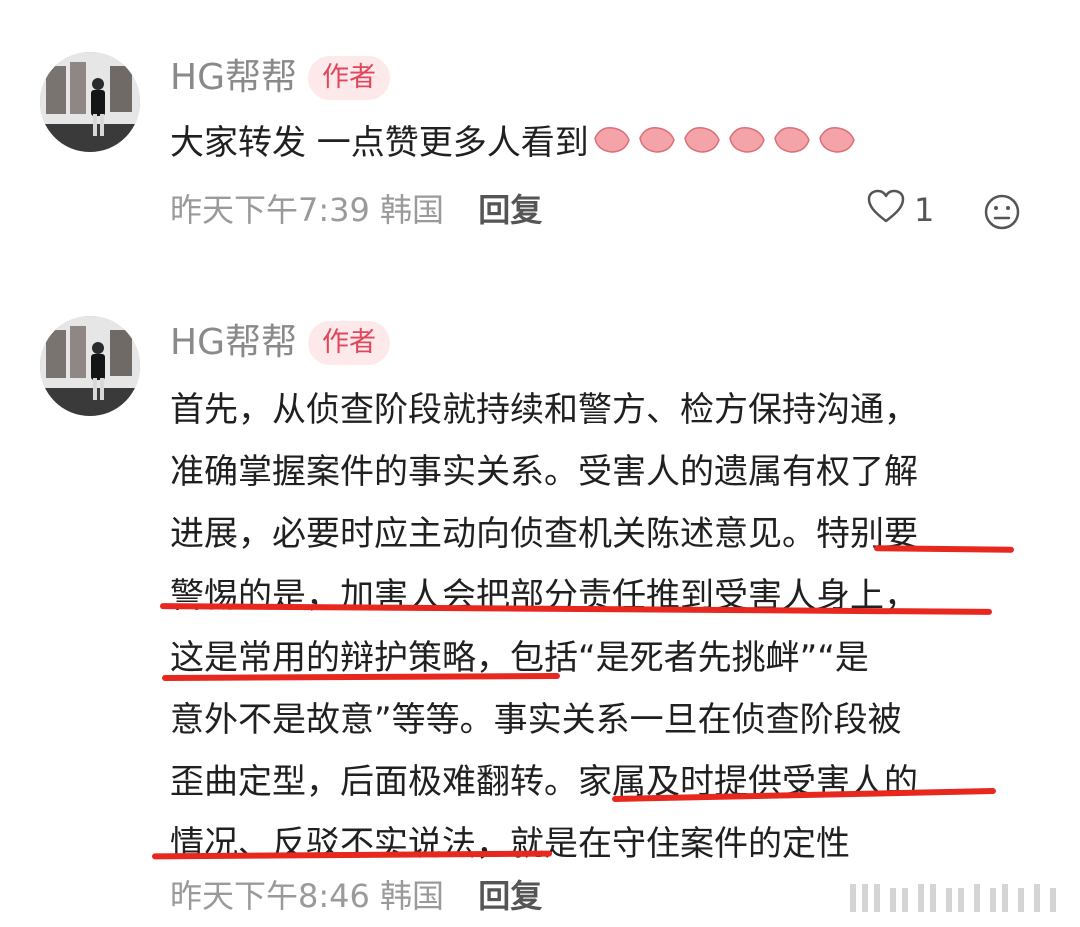 Image resolution: width=1080 pixels, height=927 pixels. What do you see at coordinates (510, 896) in the screenshot?
I see `reply-button: 回复` at bounding box center [510, 896].